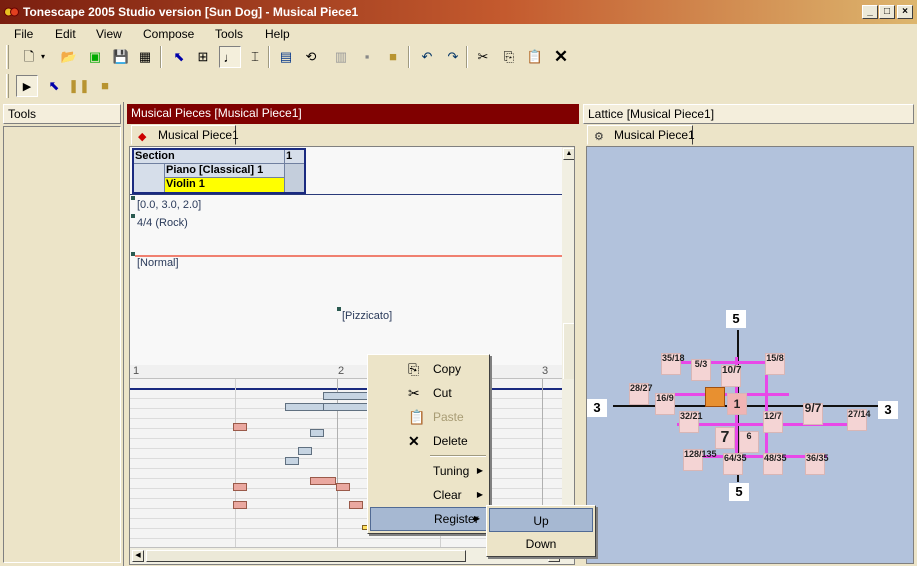 The width and height of the screenshot is (917, 566). Describe the element at coordinates (773, 422) in the screenshot. I see `node-12-7: 12/7` at that location.